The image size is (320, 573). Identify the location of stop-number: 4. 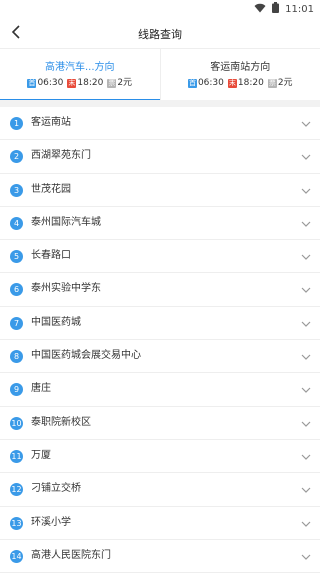
(16, 223).